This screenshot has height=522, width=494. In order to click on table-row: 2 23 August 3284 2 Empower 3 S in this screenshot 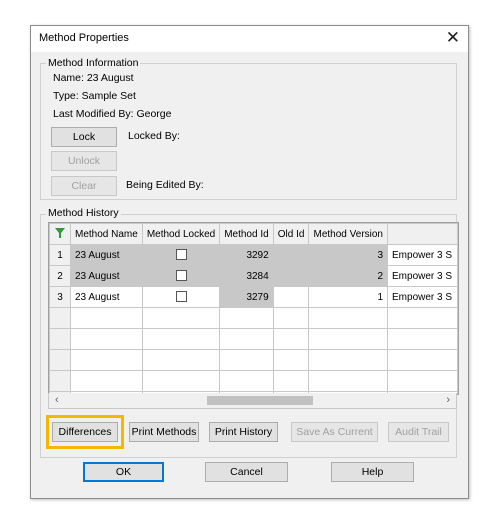, I will do `click(253, 276)`.